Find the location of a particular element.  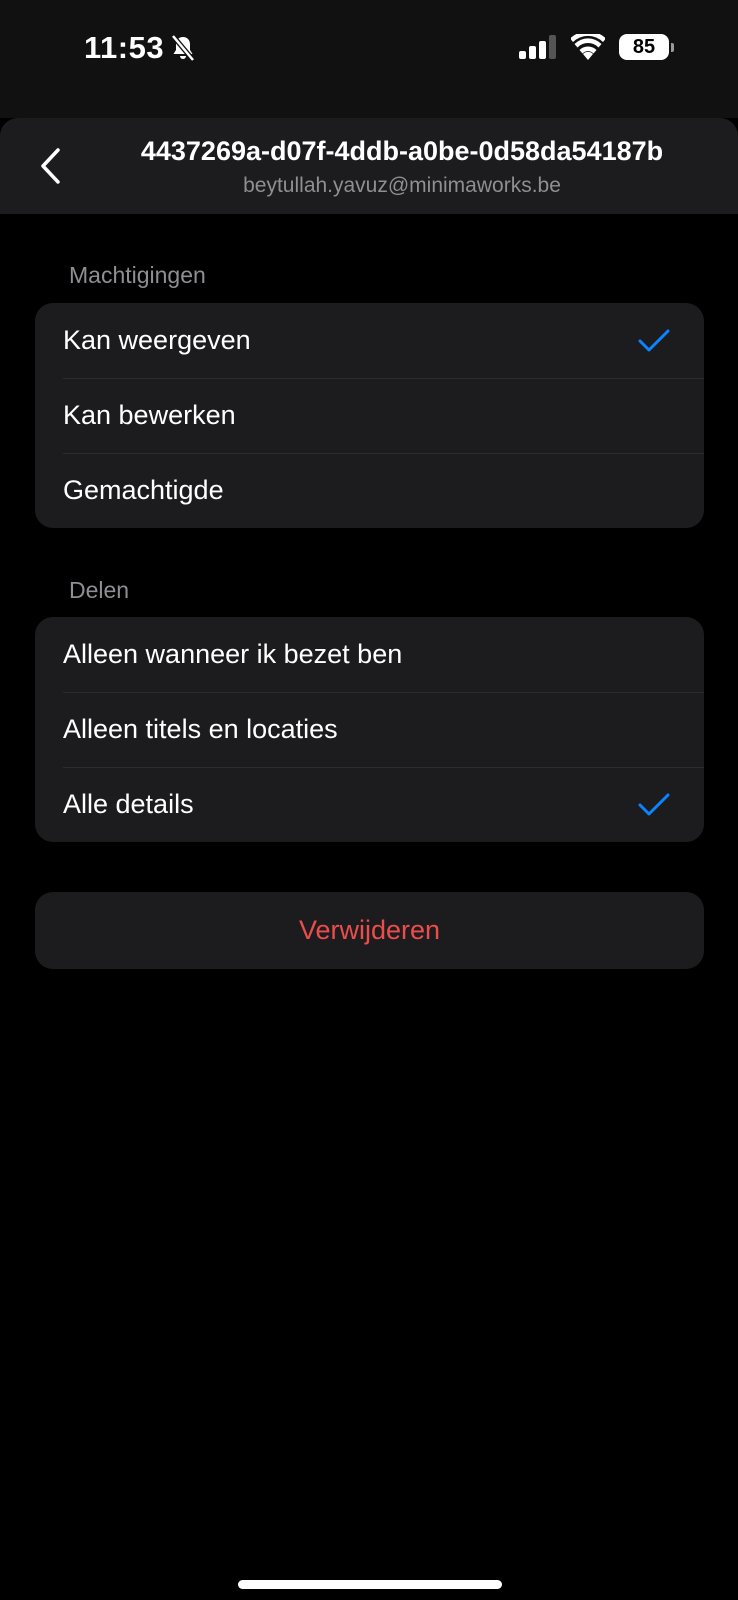

option-label: Alle details is located at coordinates (128, 804).